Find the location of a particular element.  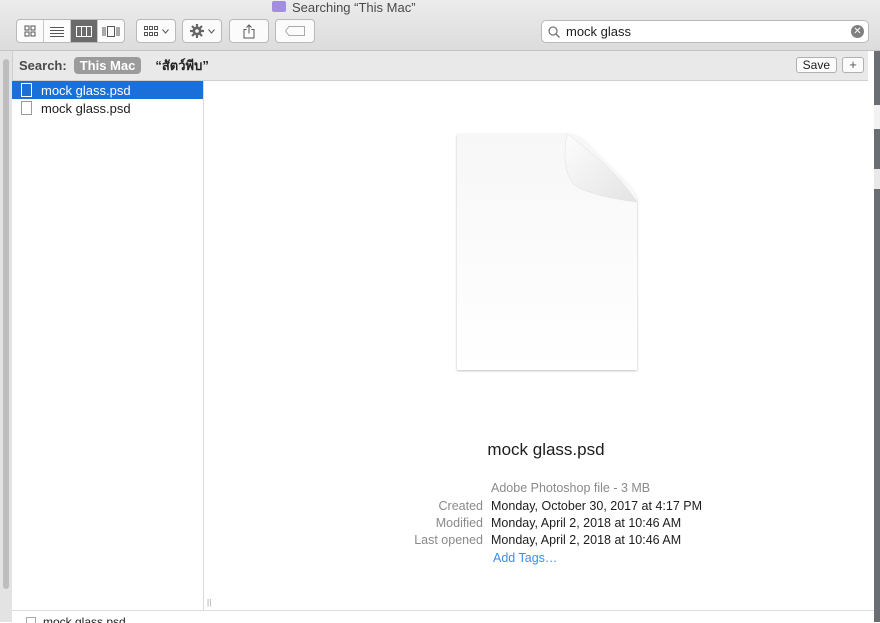

document-preview-icon is located at coordinates (547, 251).